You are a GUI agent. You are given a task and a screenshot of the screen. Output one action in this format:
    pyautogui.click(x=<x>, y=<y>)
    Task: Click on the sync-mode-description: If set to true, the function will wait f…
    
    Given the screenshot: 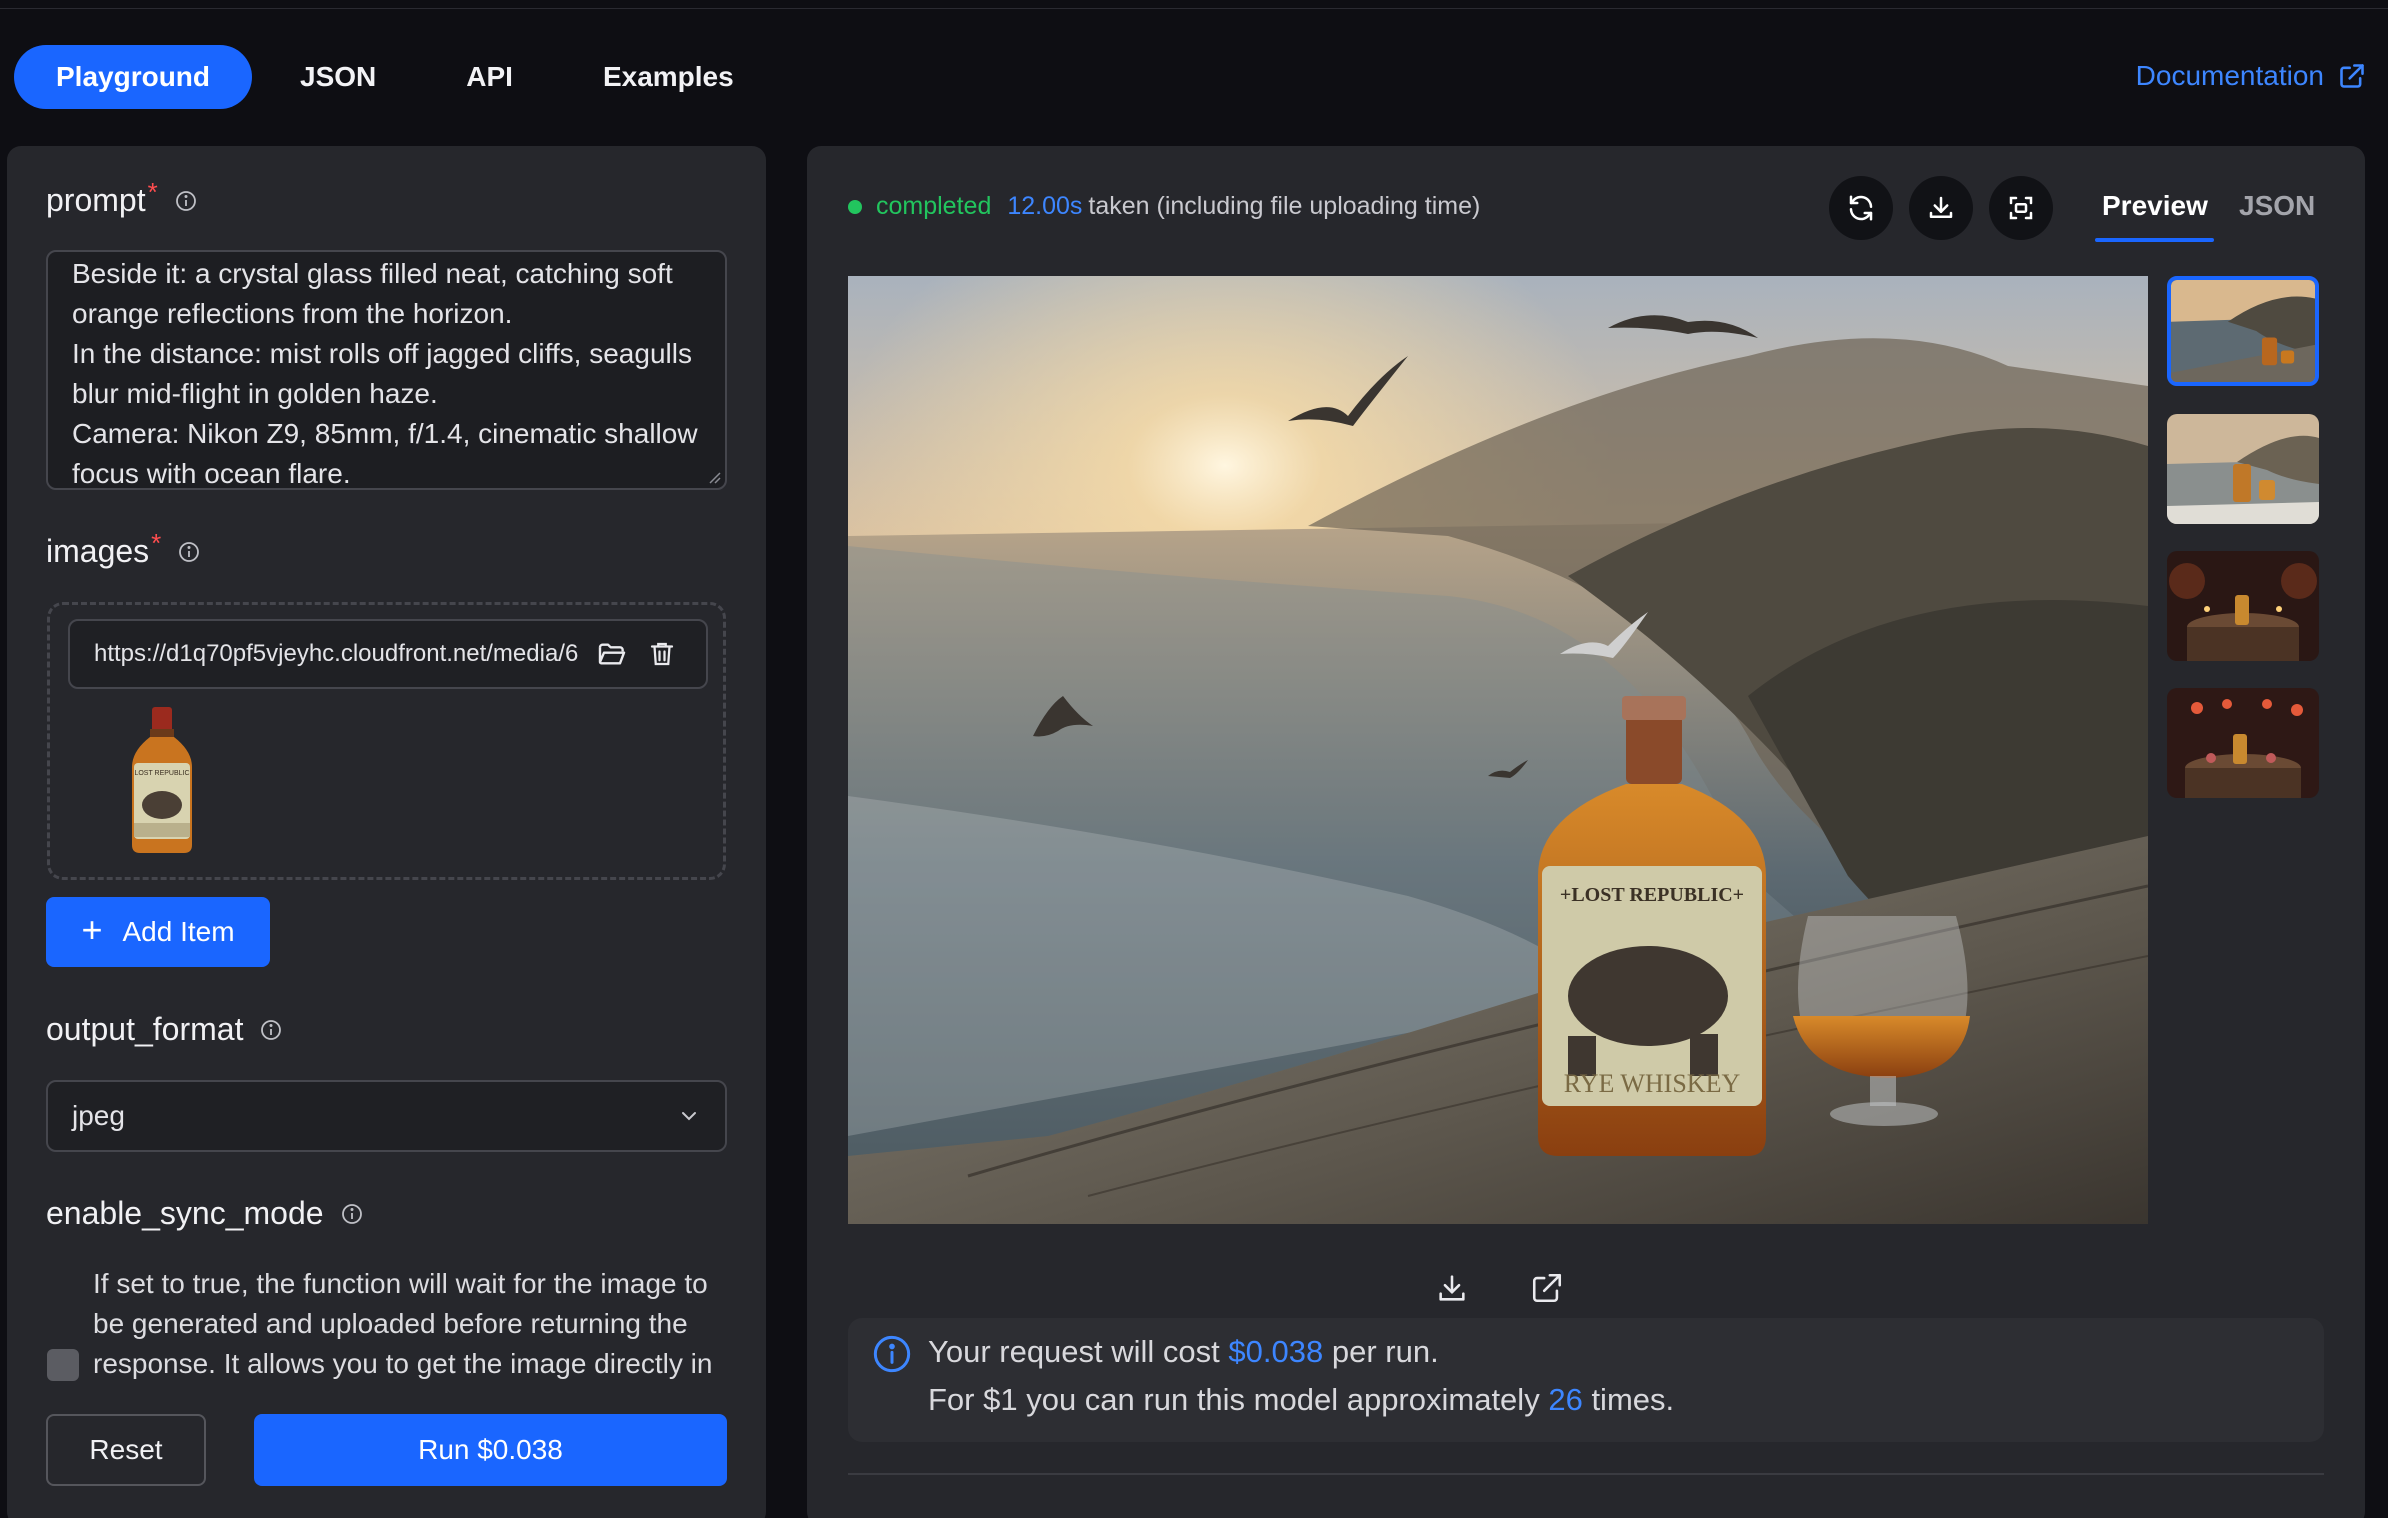 What is the action you would take?
    pyautogui.click(x=403, y=1323)
    